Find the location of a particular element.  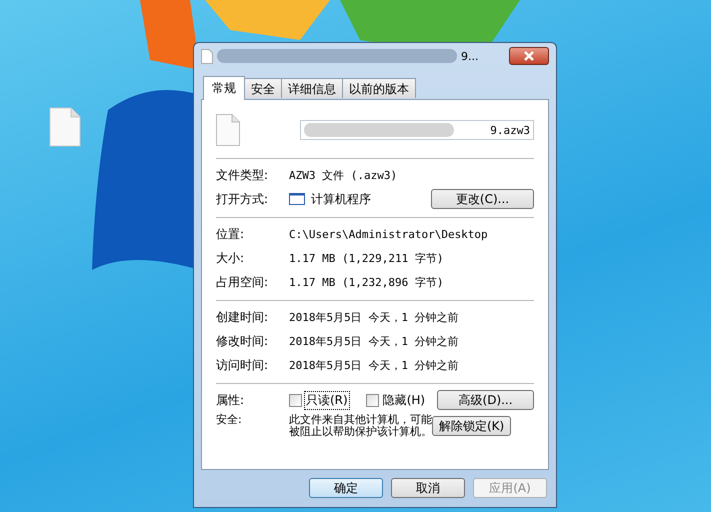

tab: 常规 is located at coordinates (224, 88).